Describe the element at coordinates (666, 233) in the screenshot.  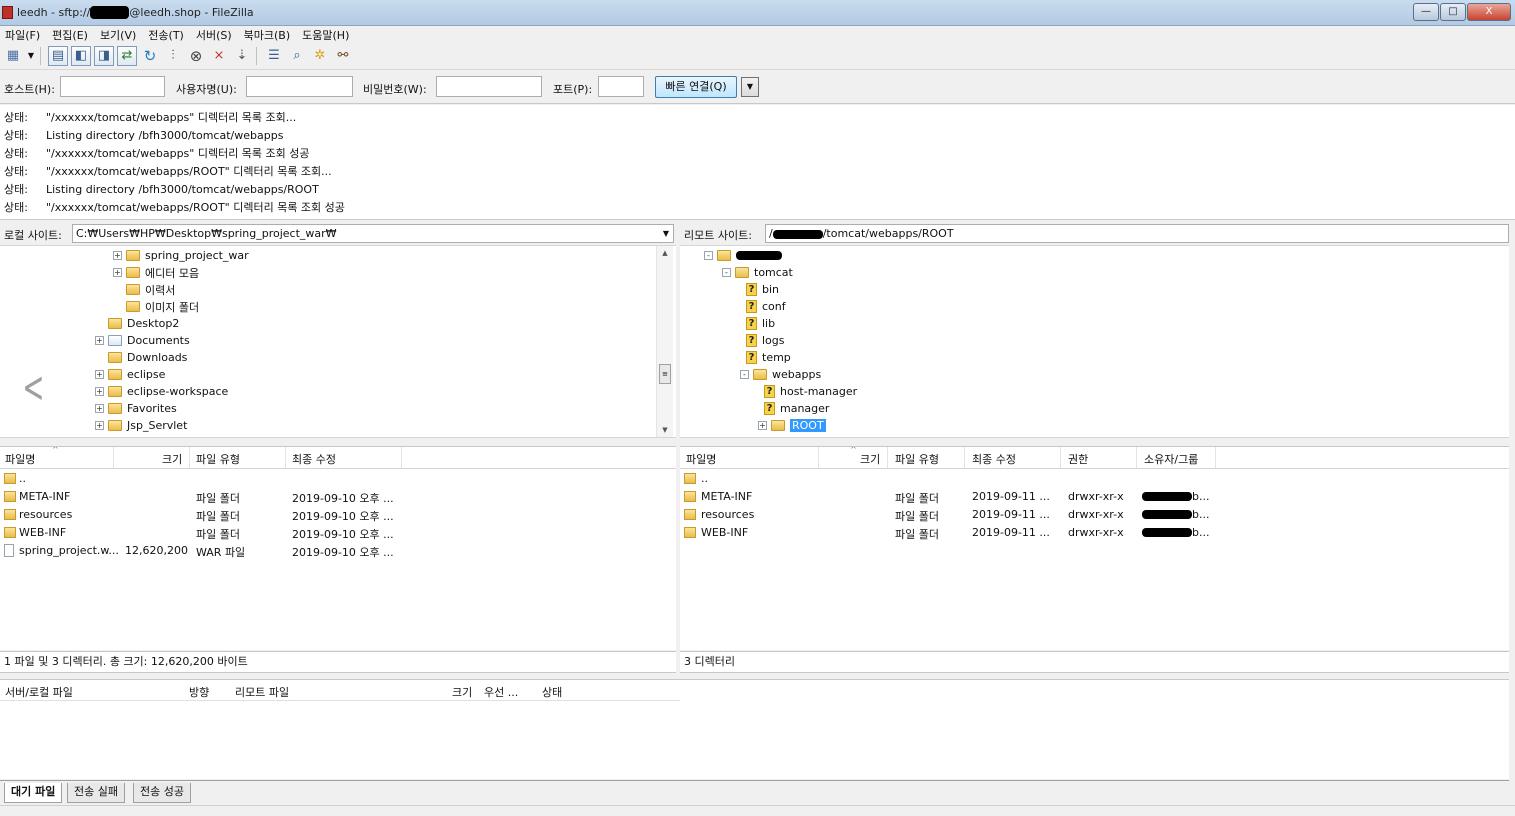
I see `chevron-down-icon: ▼` at that location.